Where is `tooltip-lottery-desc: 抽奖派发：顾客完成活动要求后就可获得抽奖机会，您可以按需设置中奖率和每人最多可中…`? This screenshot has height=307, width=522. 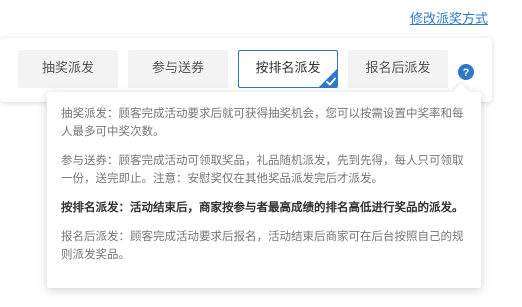 tooltip-lottery-desc: 抽奖派发：顾客完成活动要求后就可获得抽奖机会，您可以按需设置中奖率和每人最多可中… is located at coordinates (262, 122).